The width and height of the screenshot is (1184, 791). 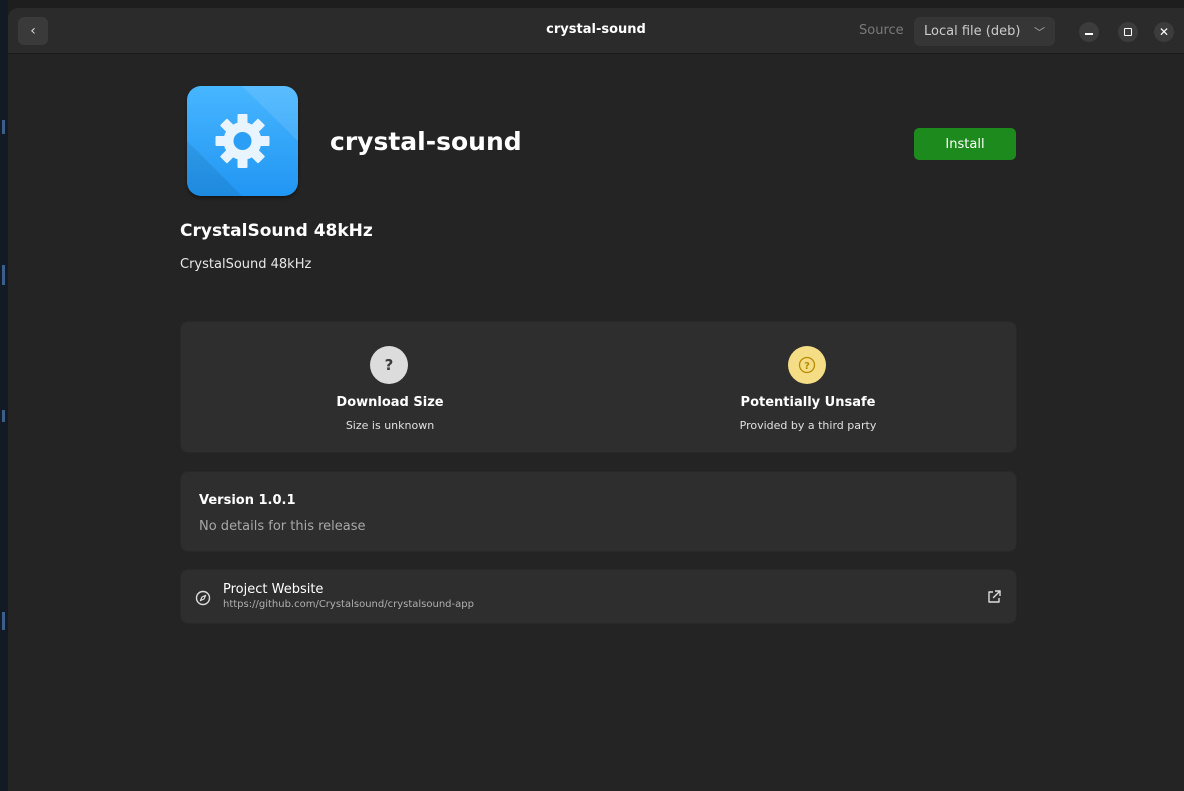 I want to click on chevron-left-icon: ‹, so click(x=33, y=31).